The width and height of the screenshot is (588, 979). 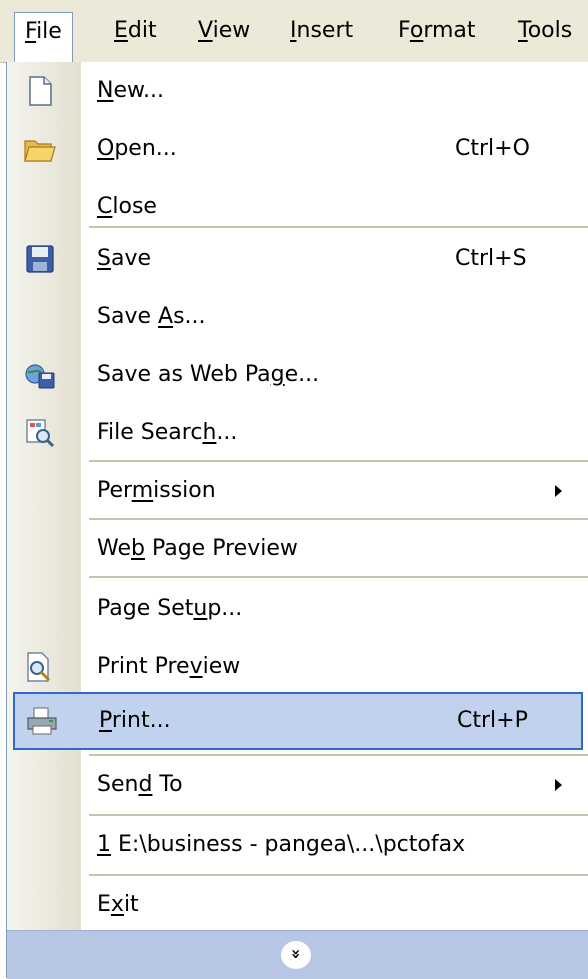 I want to click on menu-item-save: Save Ctrl+S, so click(x=297, y=259).